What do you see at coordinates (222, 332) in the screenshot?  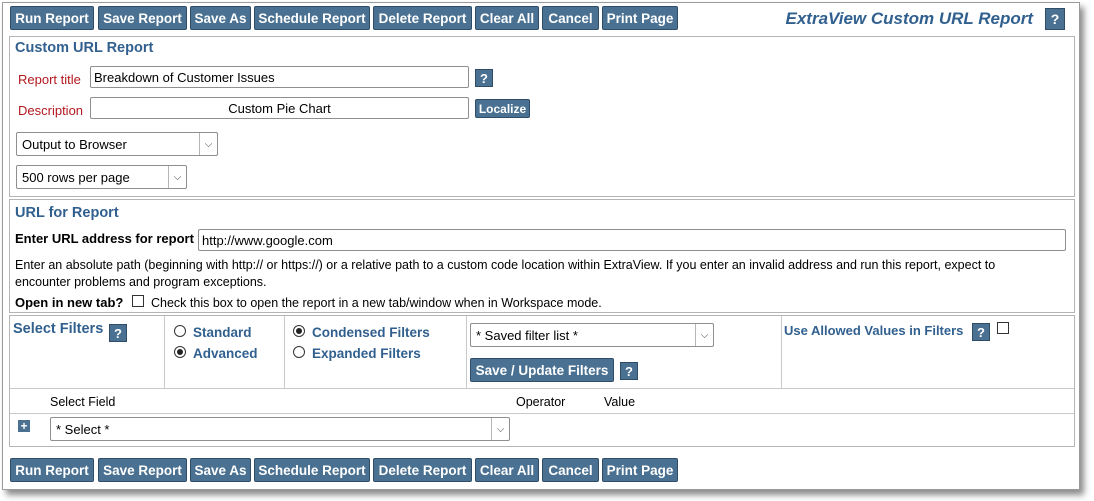 I see `standard-radio-label: Standard` at bounding box center [222, 332].